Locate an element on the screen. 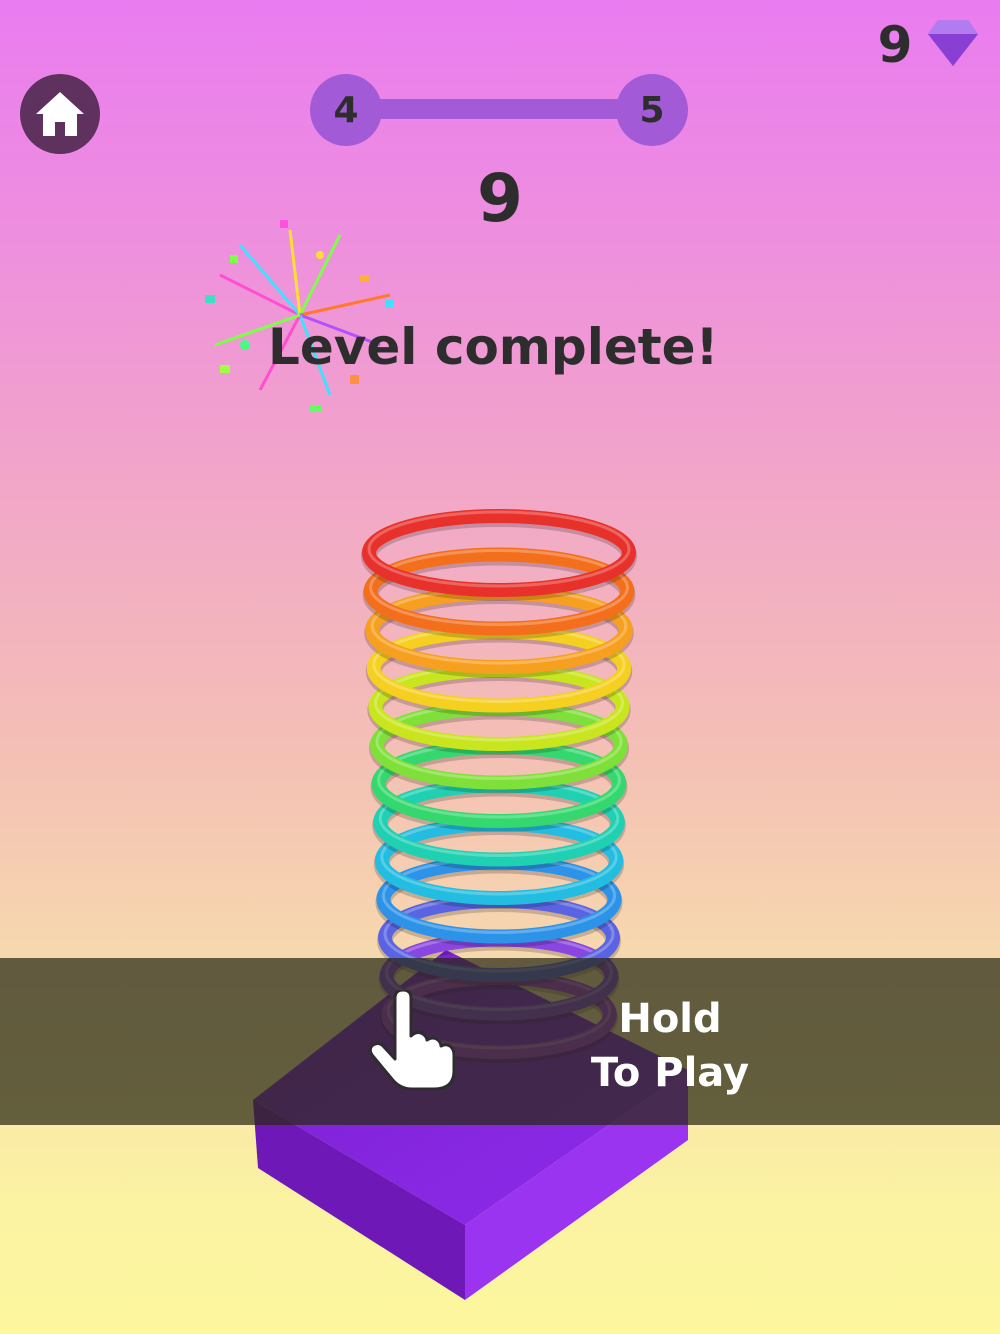 This screenshot has height=1334, width=1000. level-progress-bar: 4 5 is located at coordinates (499, 110).